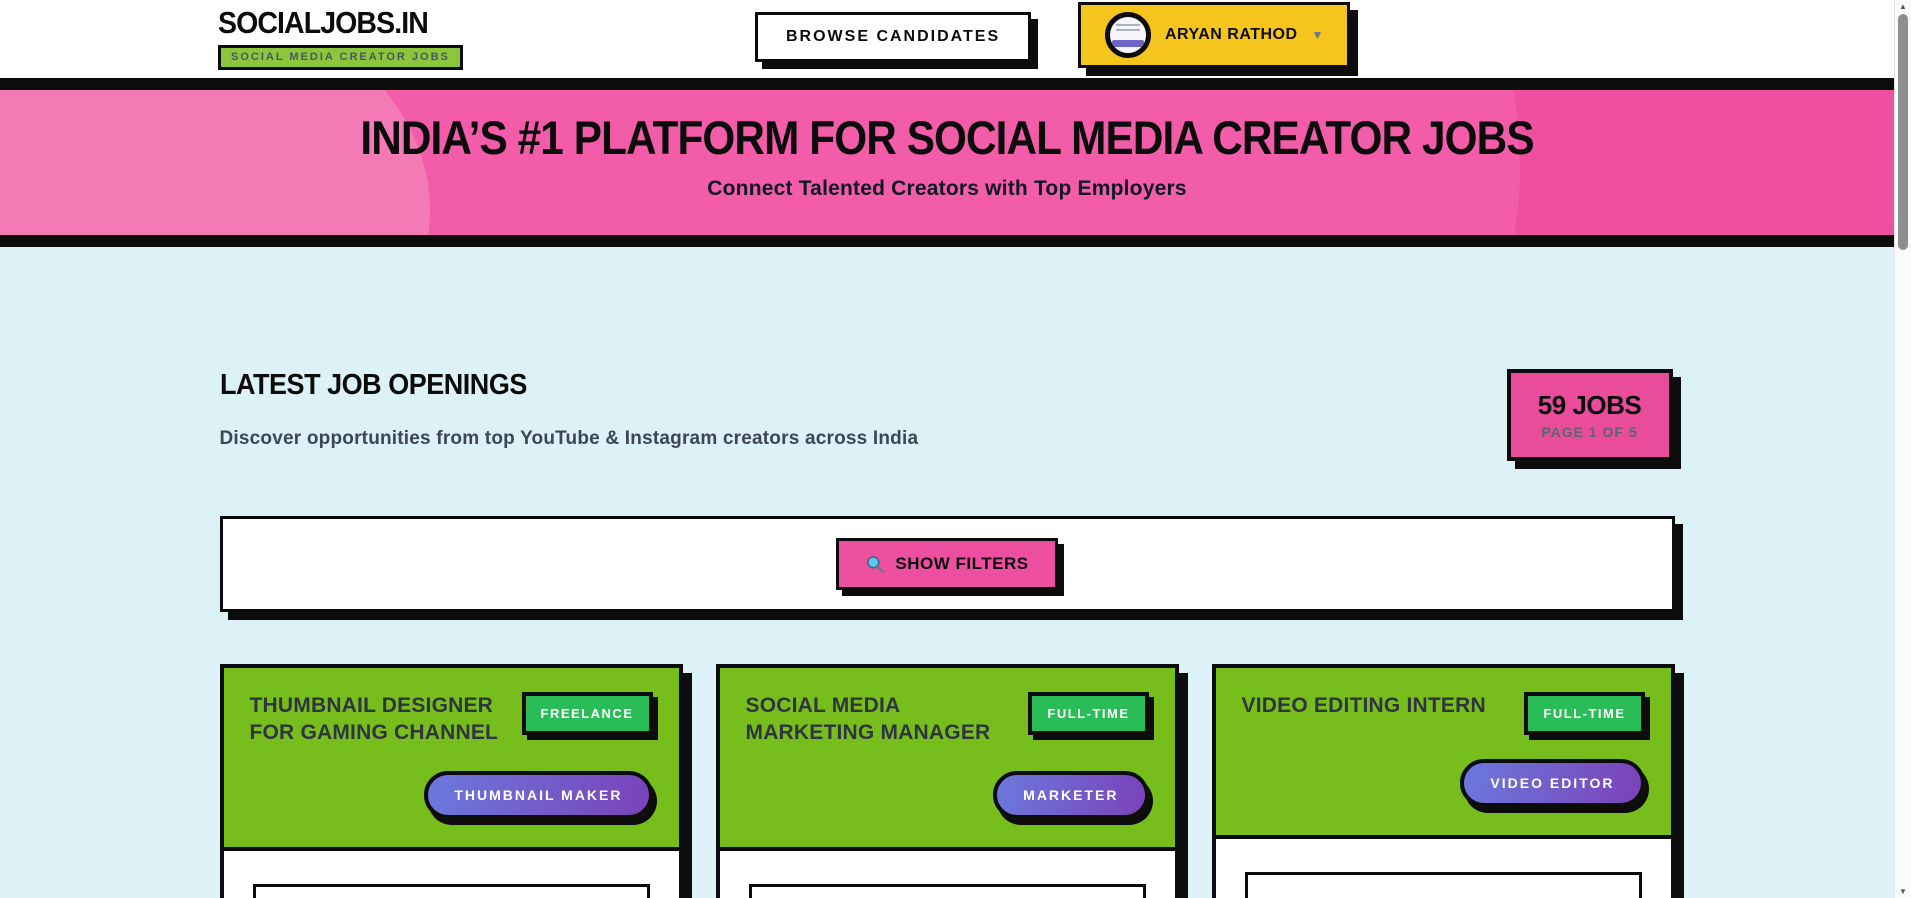 The height and width of the screenshot is (898, 1911). What do you see at coordinates (1363, 705) in the screenshot?
I see `job-title: VIDEO EDITING INTERN` at bounding box center [1363, 705].